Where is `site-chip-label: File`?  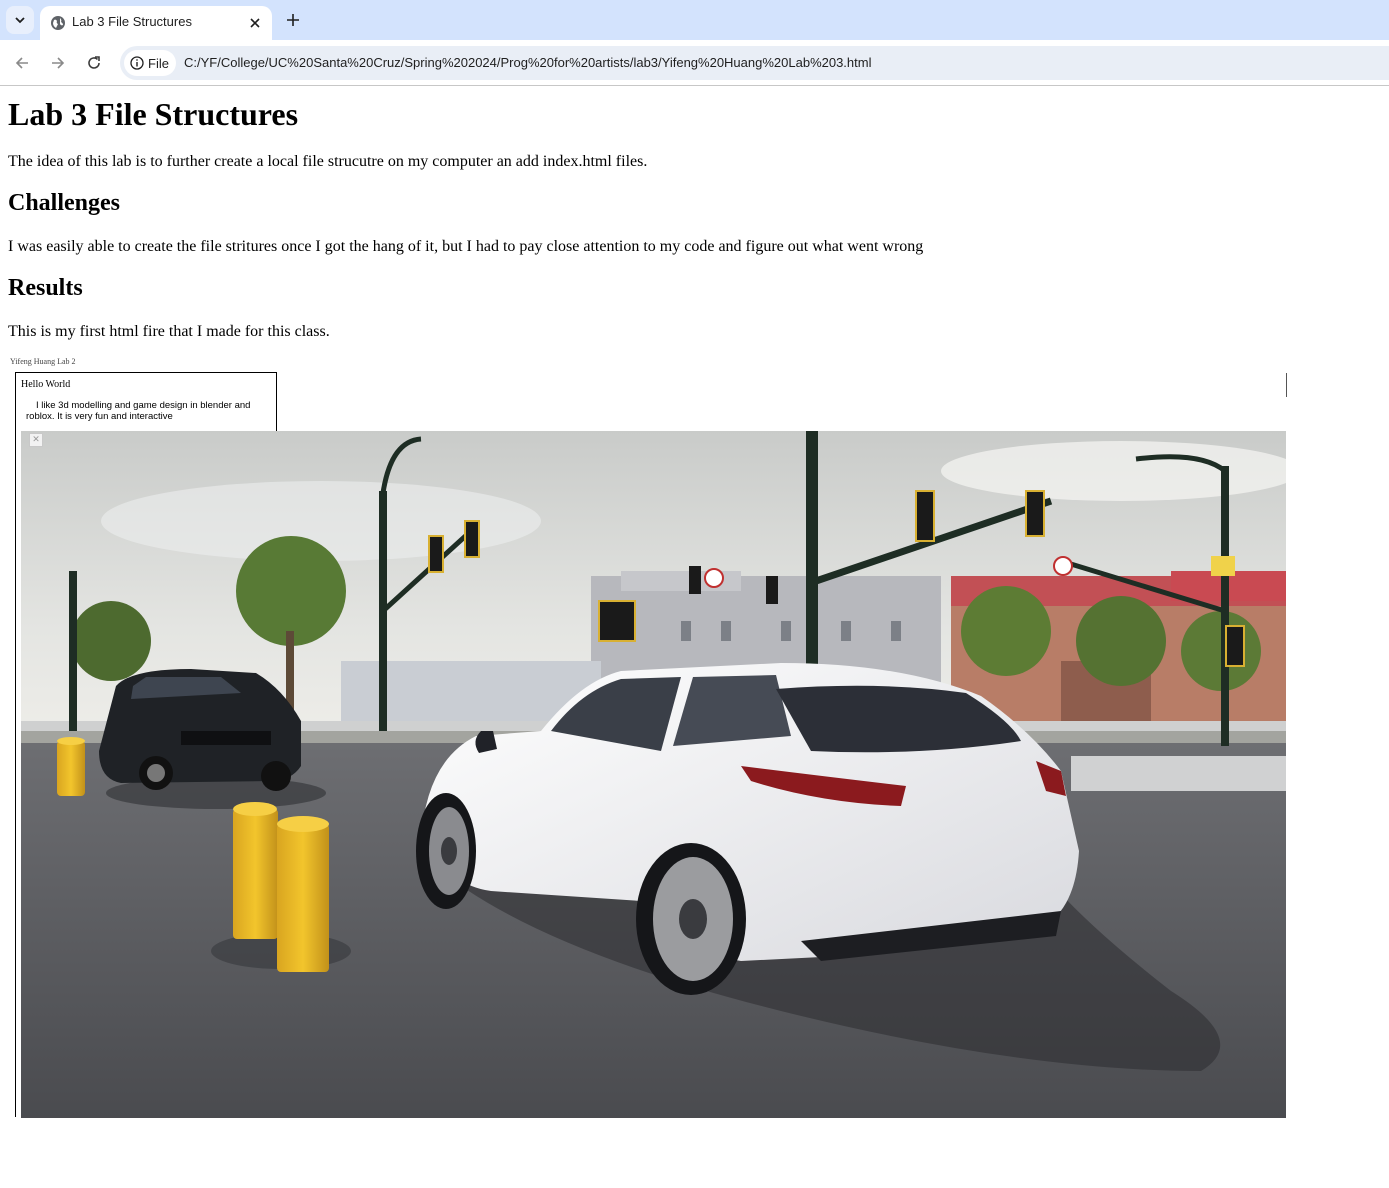 site-chip-label: File is located at coordinates (158, 63).